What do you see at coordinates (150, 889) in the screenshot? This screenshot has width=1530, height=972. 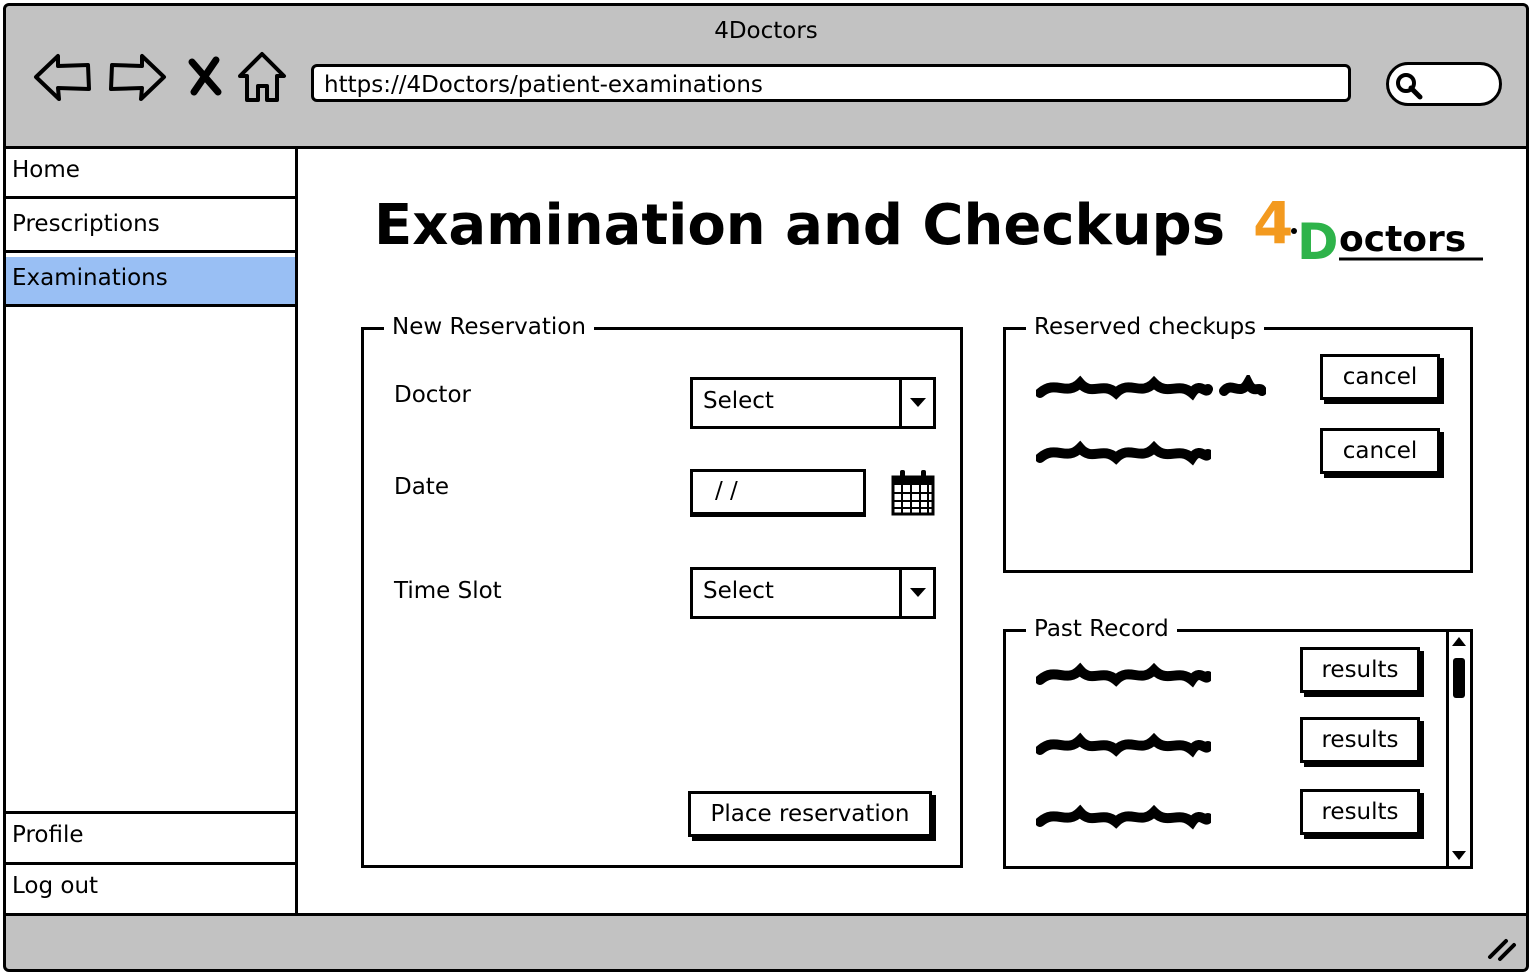 I see `sidebar-item-logout: Log out` at bounding box center [150, 889].